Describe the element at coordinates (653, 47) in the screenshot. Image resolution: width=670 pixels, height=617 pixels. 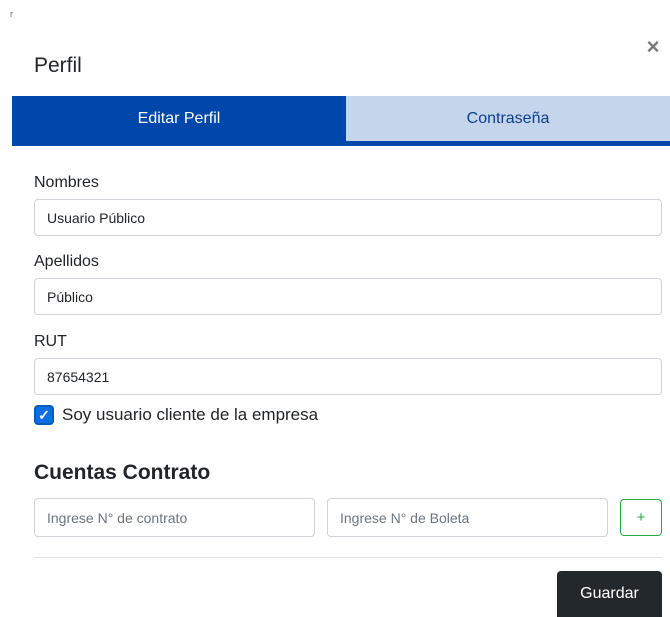
I see `close-icon: ×` at that location.